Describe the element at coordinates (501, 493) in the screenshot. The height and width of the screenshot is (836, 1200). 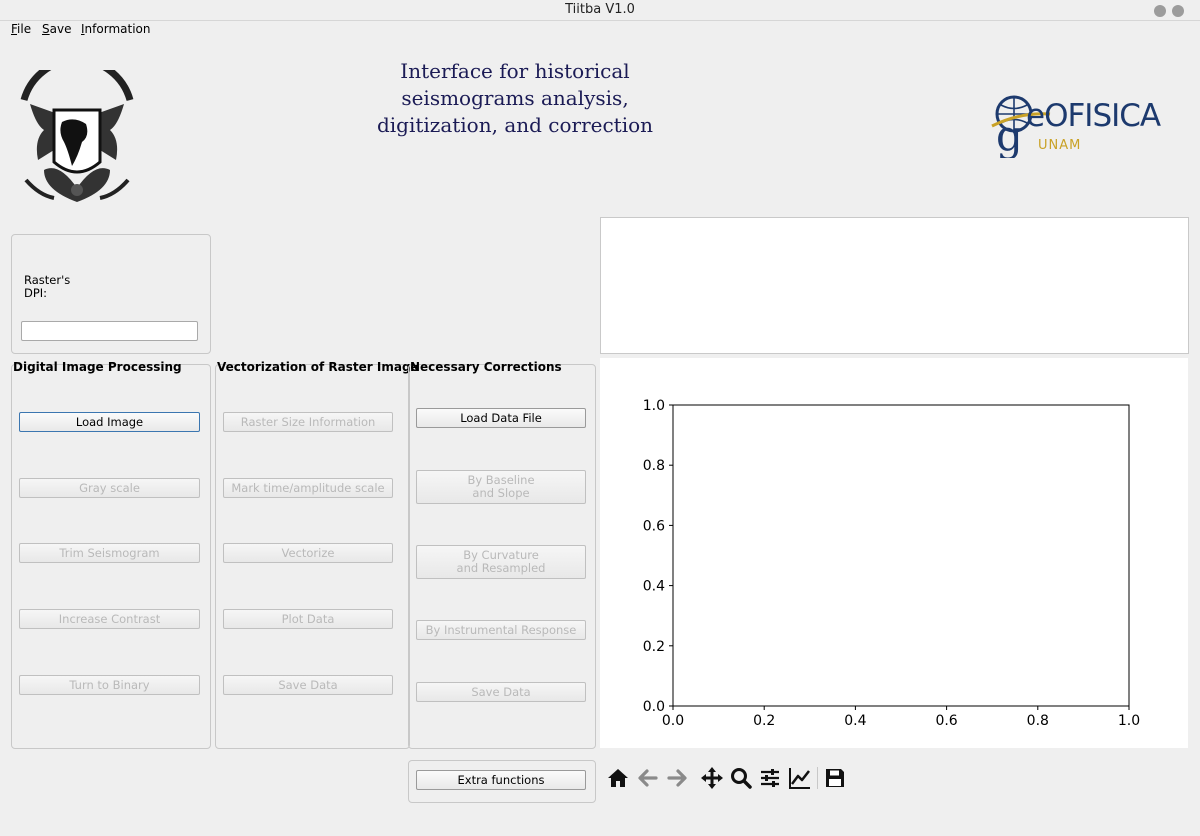
I see `by-baseline-line-2: and Slope` at that location.